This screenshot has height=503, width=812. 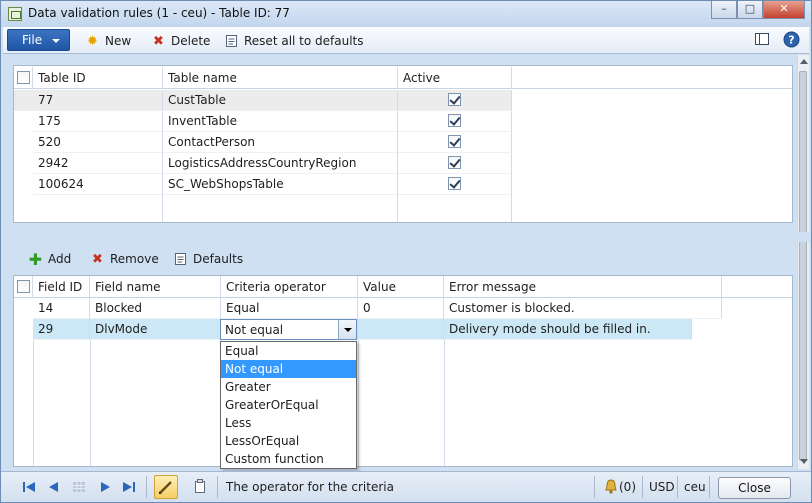 I want to click on select-all-checkbox, so click(x=23, y=77).